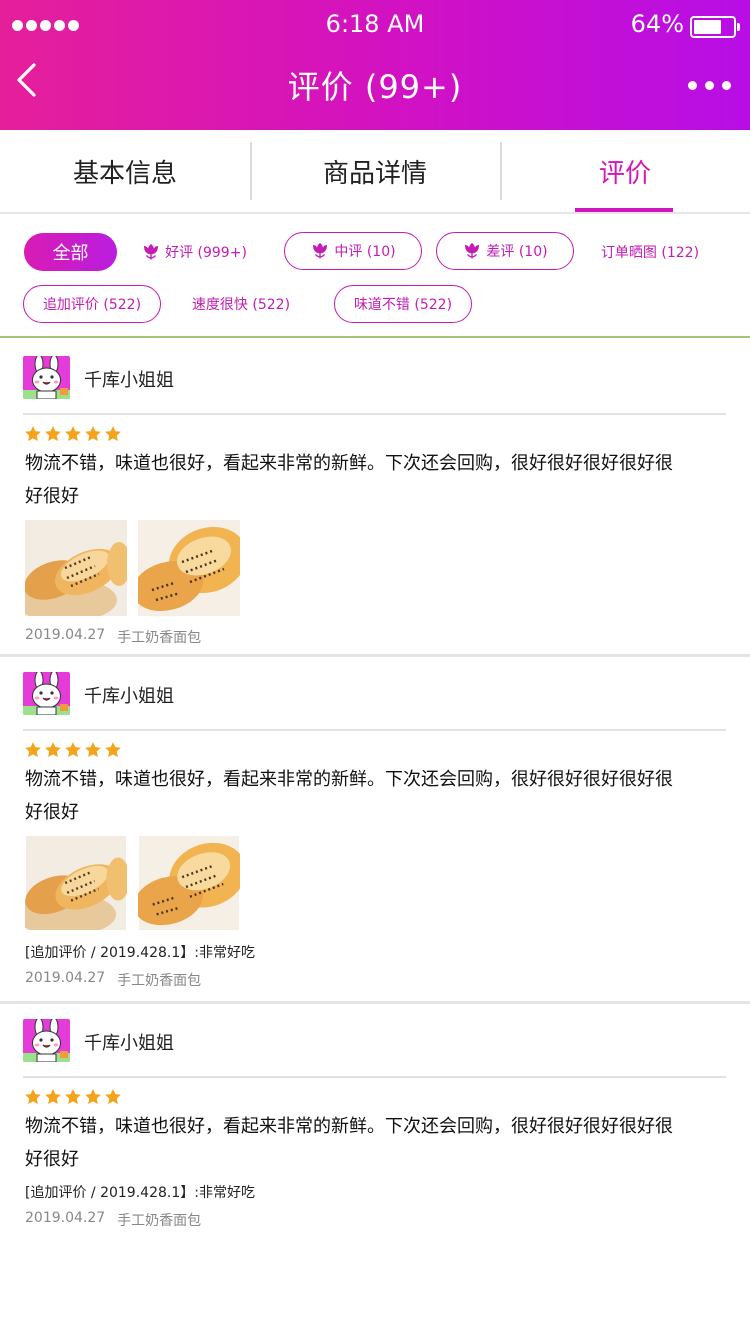 This screenshot has width=750, height=1334. I want to click on filter-bad: 差评 (10), so click(505, 251).